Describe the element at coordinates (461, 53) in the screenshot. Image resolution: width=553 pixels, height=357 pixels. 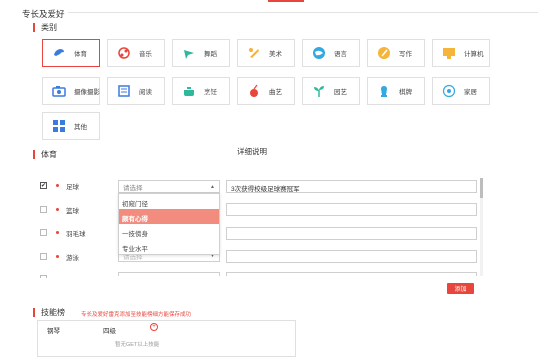
I see `category-tile-computer: 计算机` at that location.